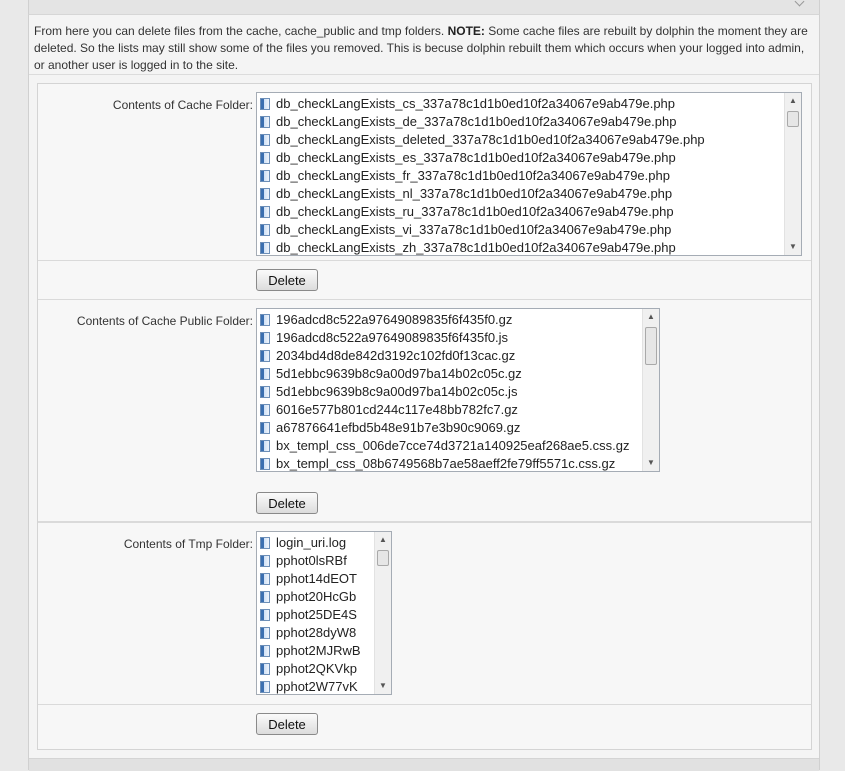 This screenshot has height=771, width=845. I want to click on file-list-item: 2034bd4d8de842d3192c102fd0f13cac.gz, so click(459, 356).